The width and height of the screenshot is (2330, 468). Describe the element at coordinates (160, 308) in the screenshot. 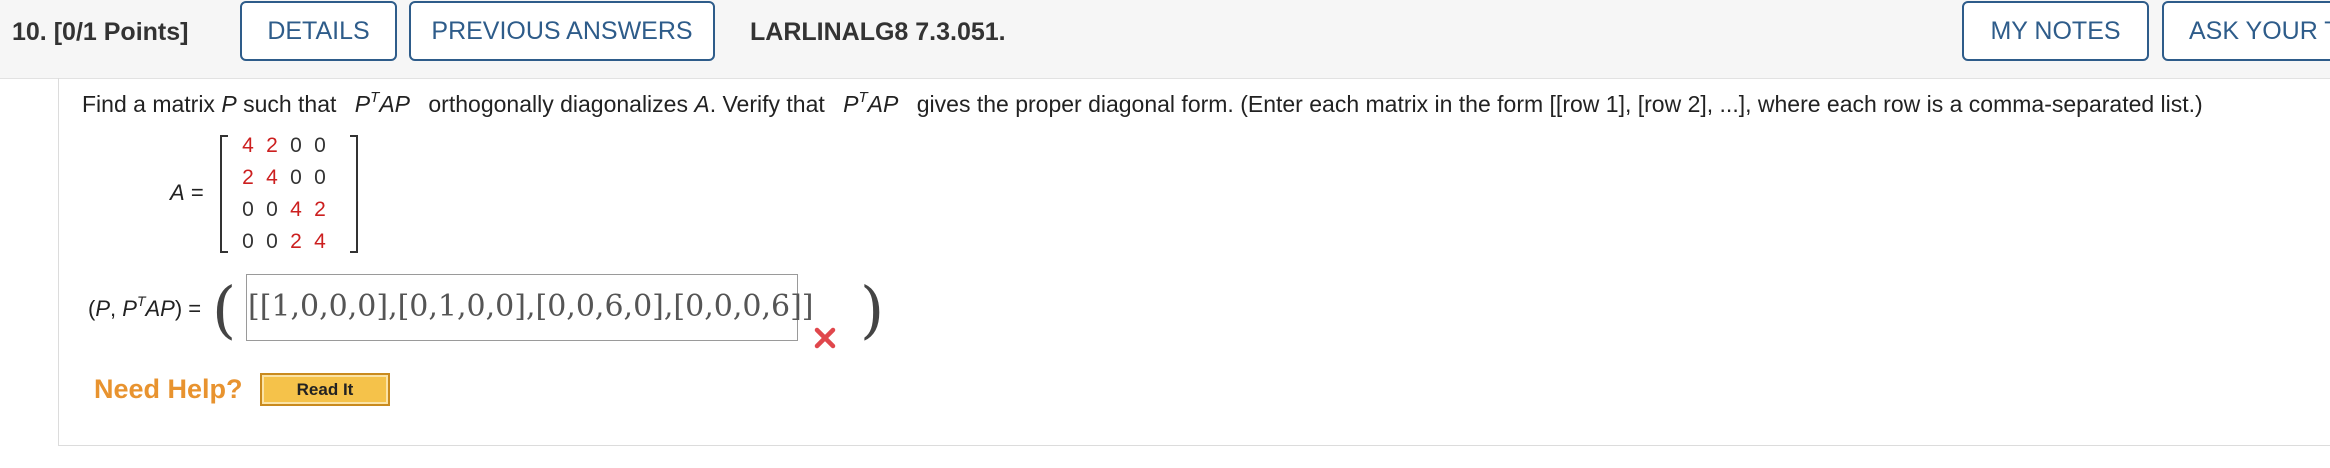

I see `label-part: AP` at that location.